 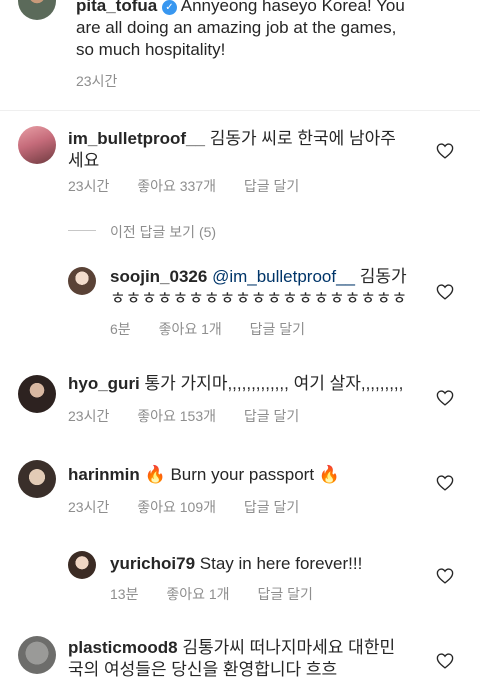 I want to click on comment-meta: 23시간 좋아요 337개 답글 달기, so click(x=183, y=186).